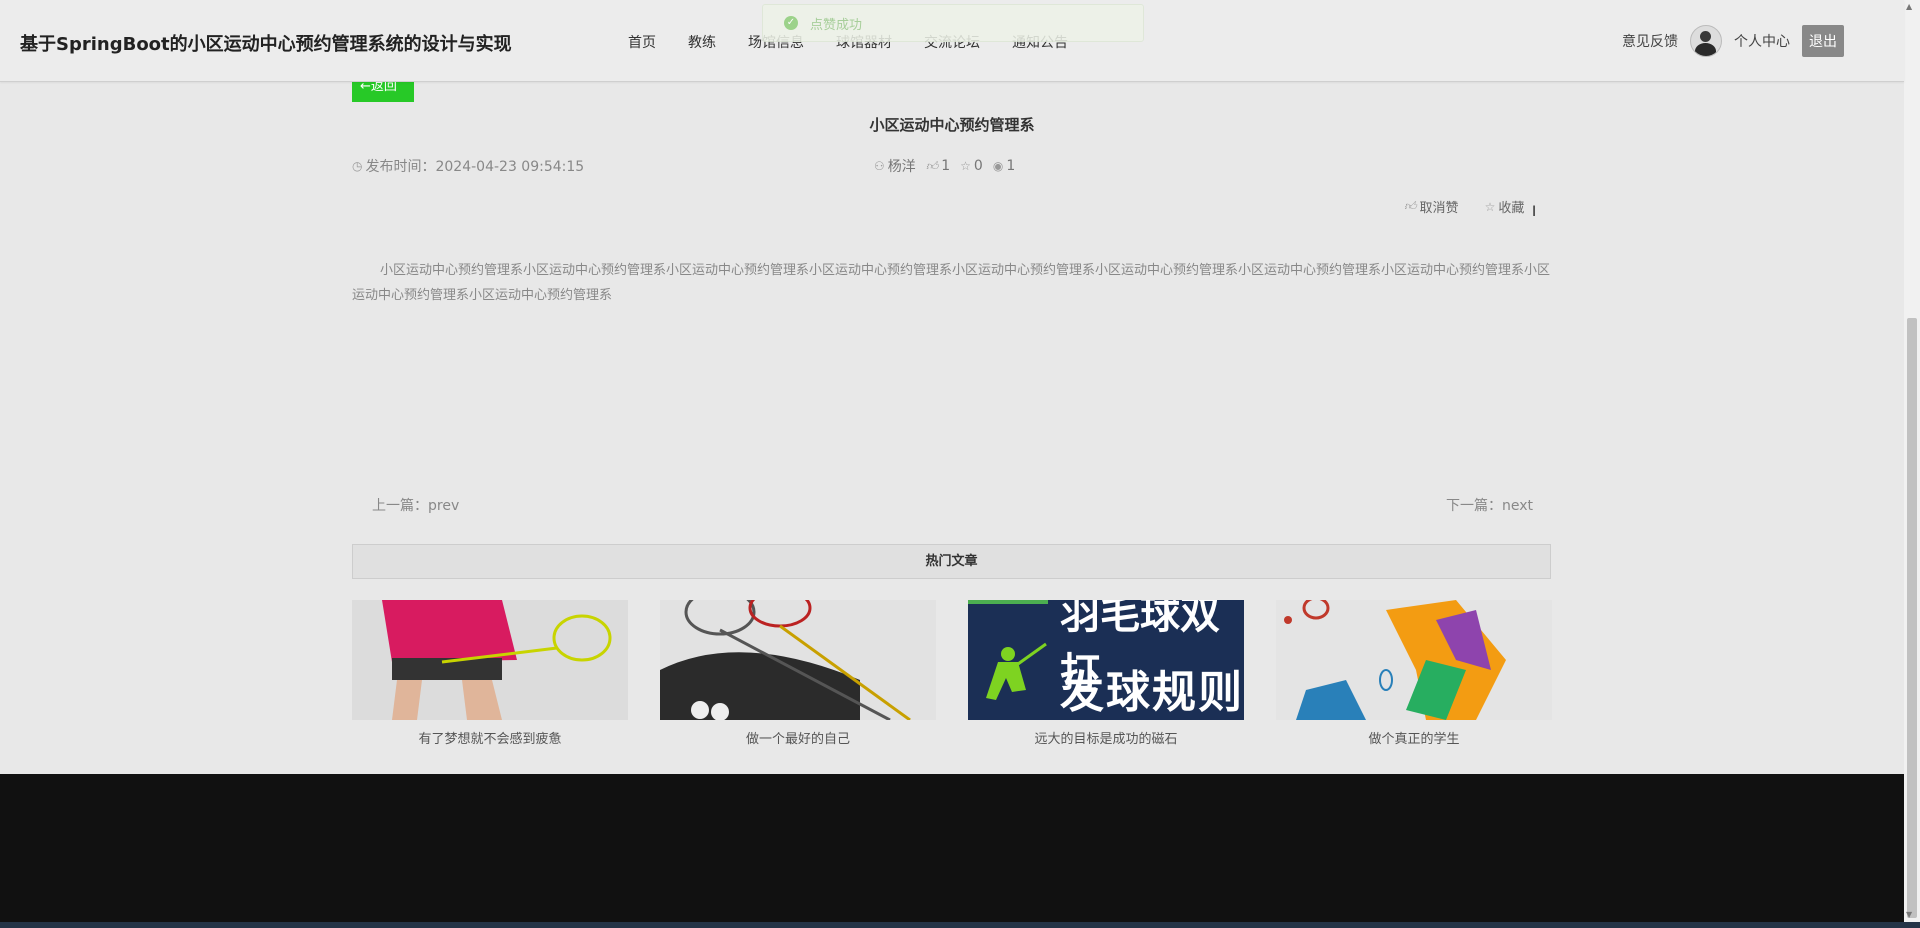  I want to click on hot-article-card: 做一个最好的自己, so click(798, 673).